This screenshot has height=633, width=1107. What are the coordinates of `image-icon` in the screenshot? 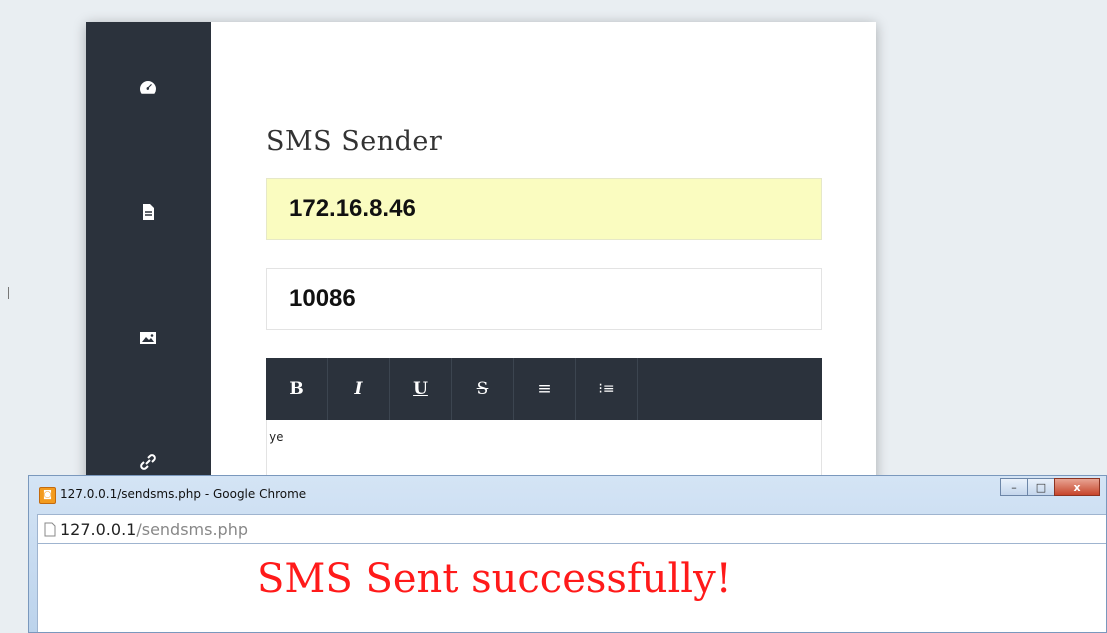 It's located at (148, 338).